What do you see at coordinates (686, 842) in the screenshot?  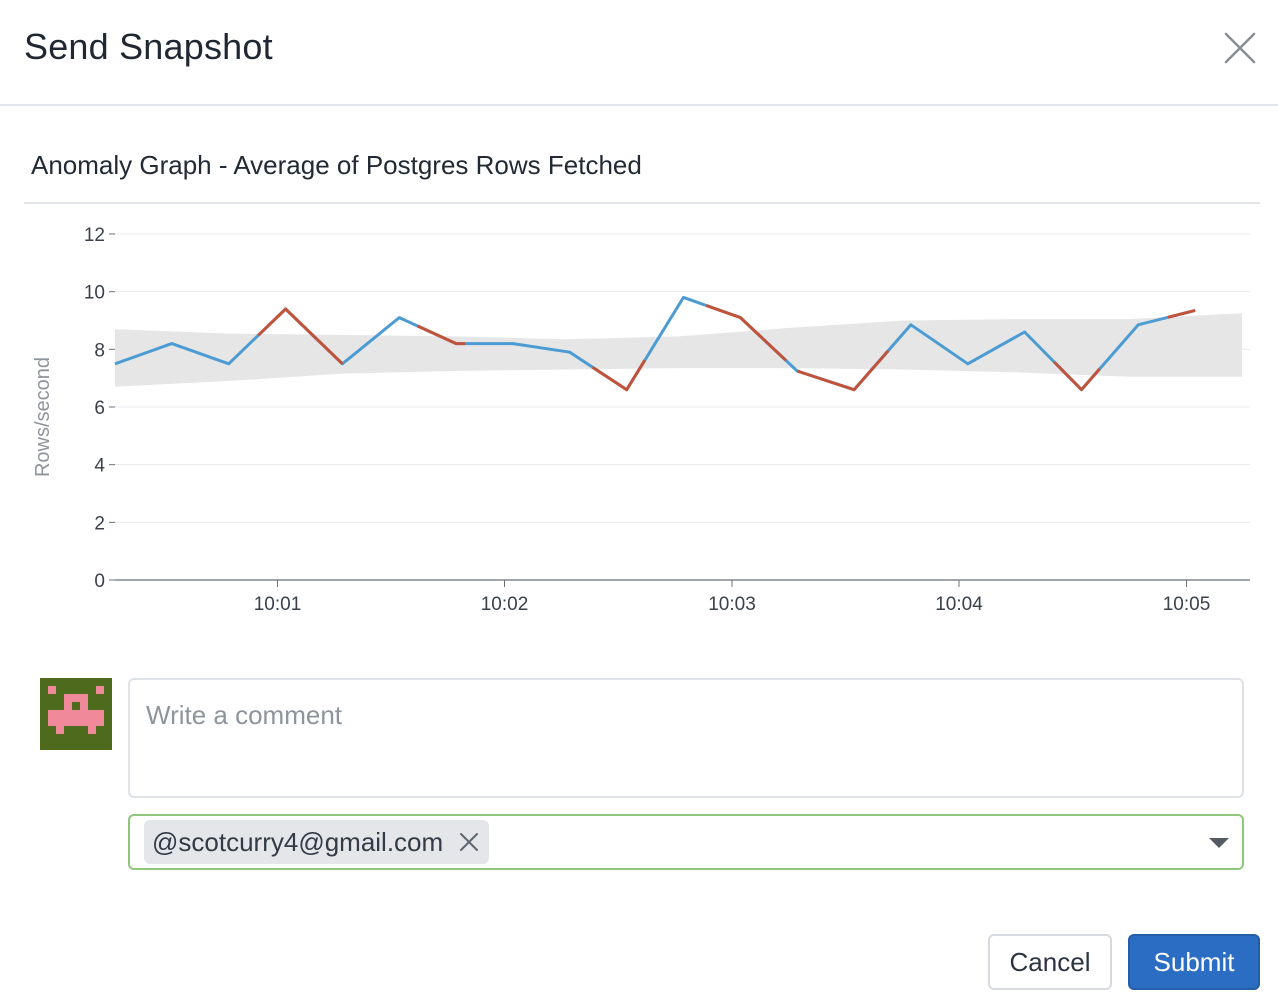 I see `recipient-select: @scotcurry4@gmail.com` at bounding box center [686, 842].